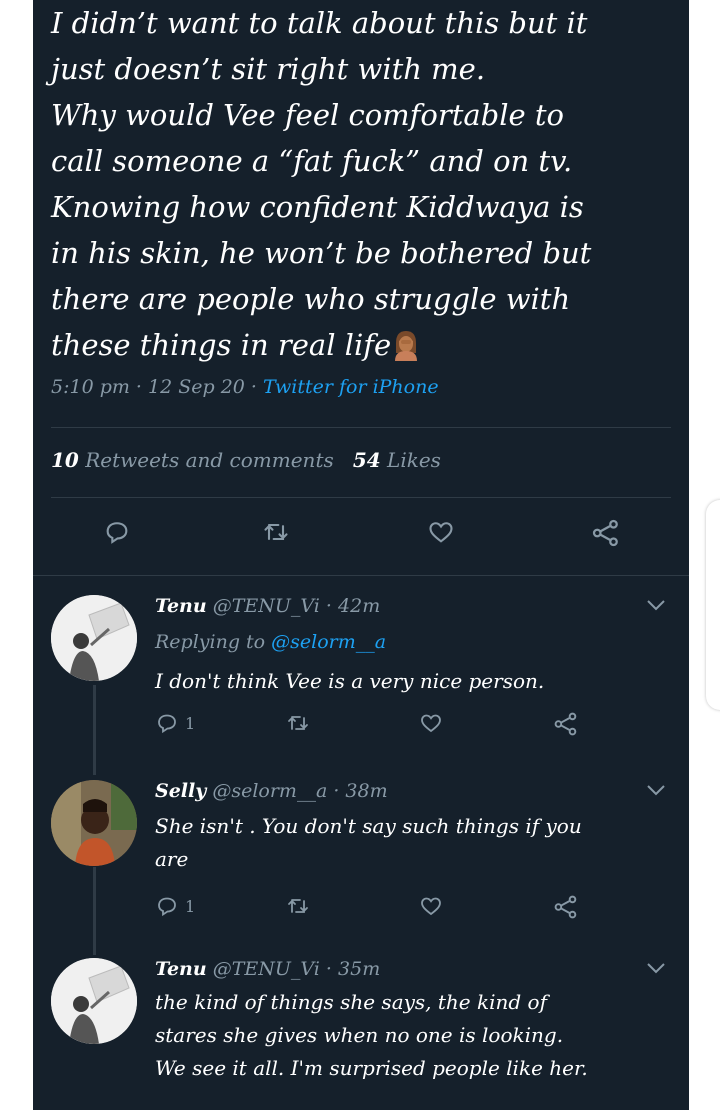 This screenshot has width=720, height=1110. Describe the element at coordinates (65, 460) in the screenshot. I see `retweets-count: 10` at that location.